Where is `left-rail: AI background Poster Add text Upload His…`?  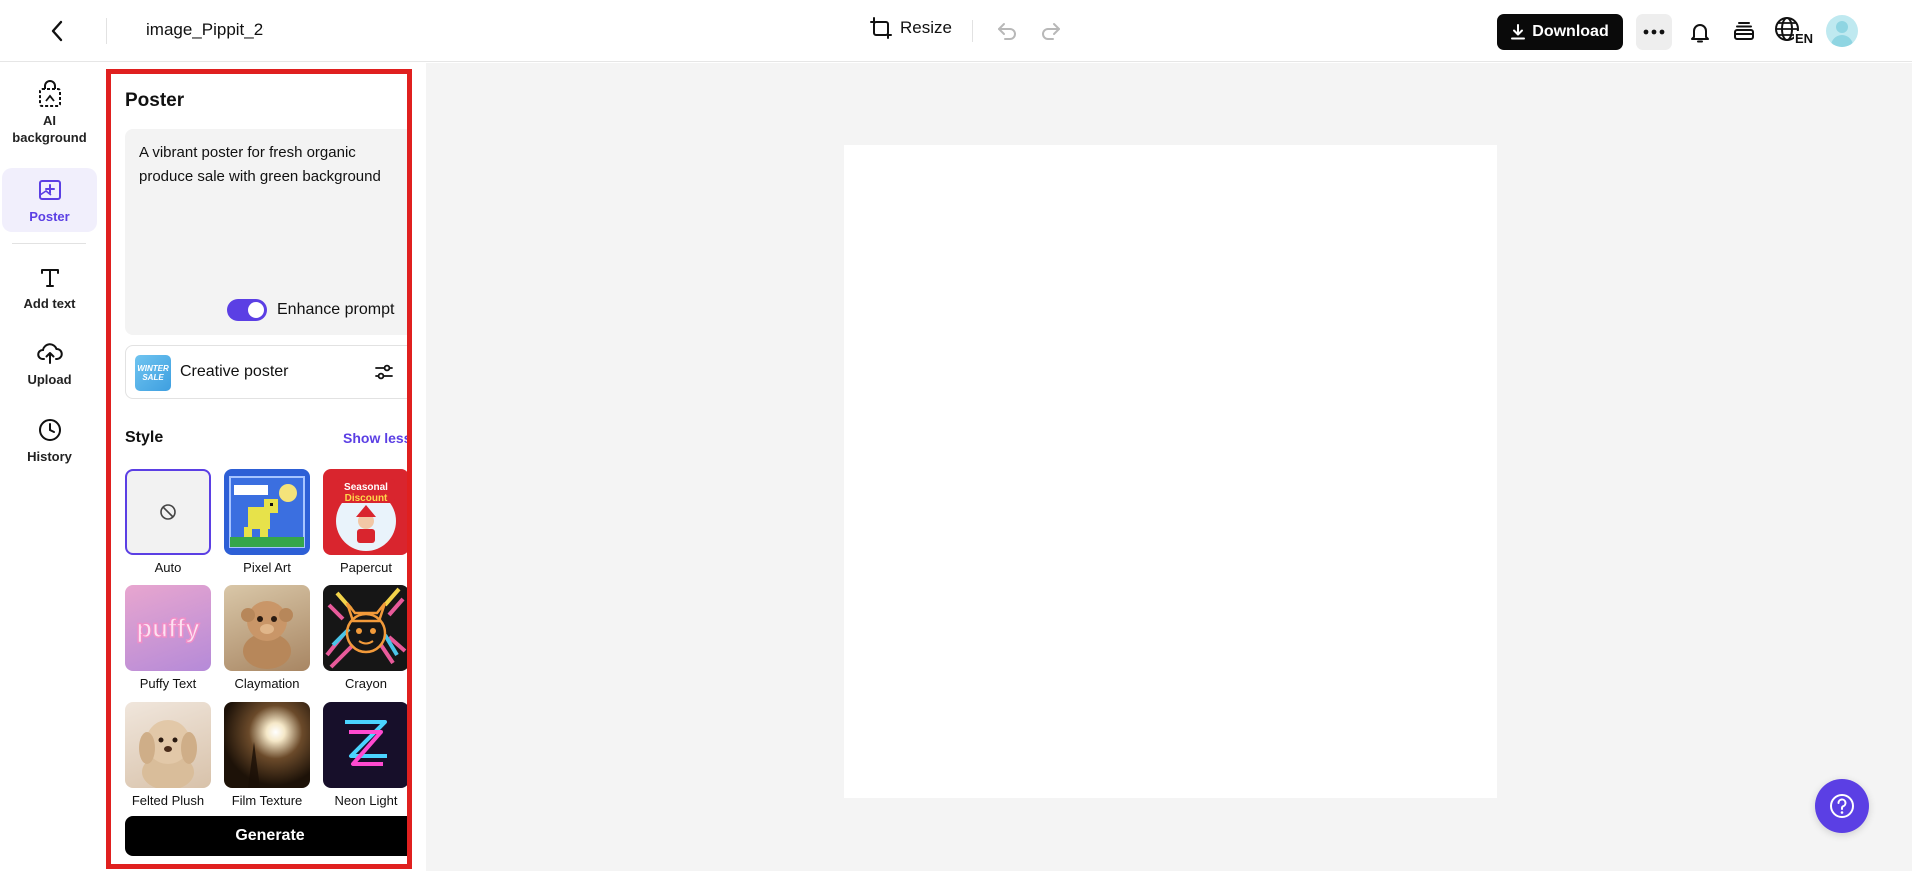 left-rail: AI background Poster Add text Upload His… is located at coordinates (49, 467).